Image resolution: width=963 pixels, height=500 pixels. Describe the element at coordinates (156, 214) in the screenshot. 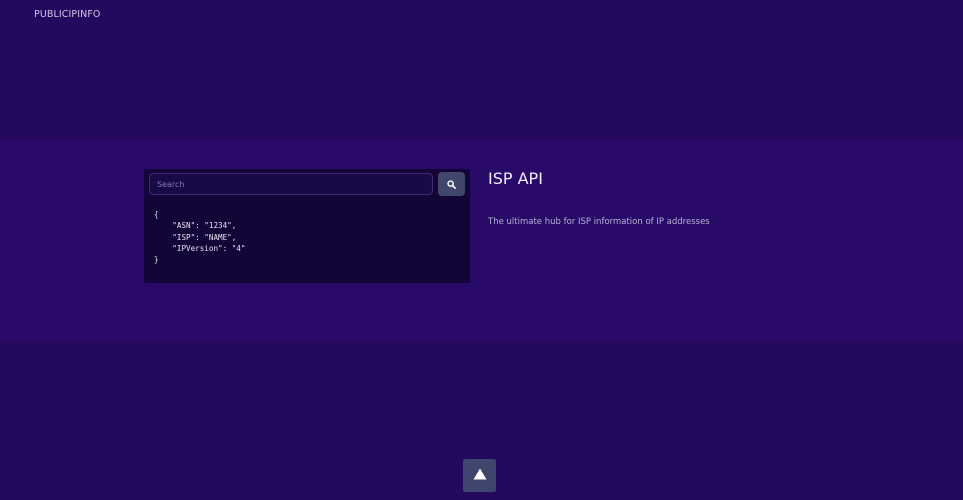

I see `json-open-brace: {` at that location.